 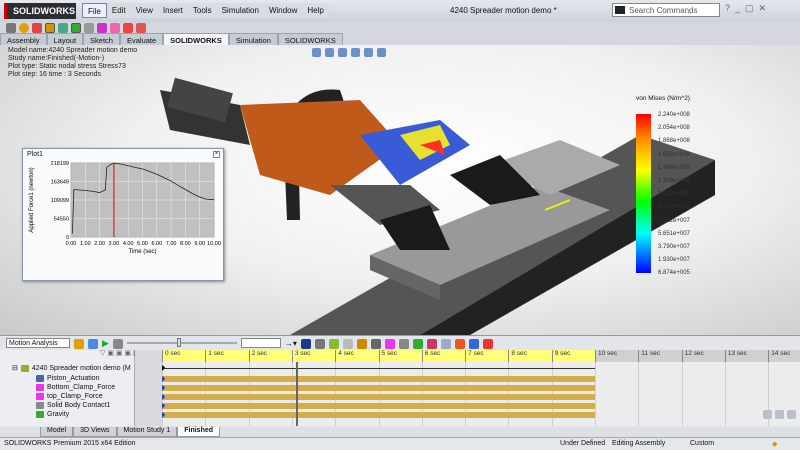 I want to click on menu-help: Help, so click(x=315, y=10).